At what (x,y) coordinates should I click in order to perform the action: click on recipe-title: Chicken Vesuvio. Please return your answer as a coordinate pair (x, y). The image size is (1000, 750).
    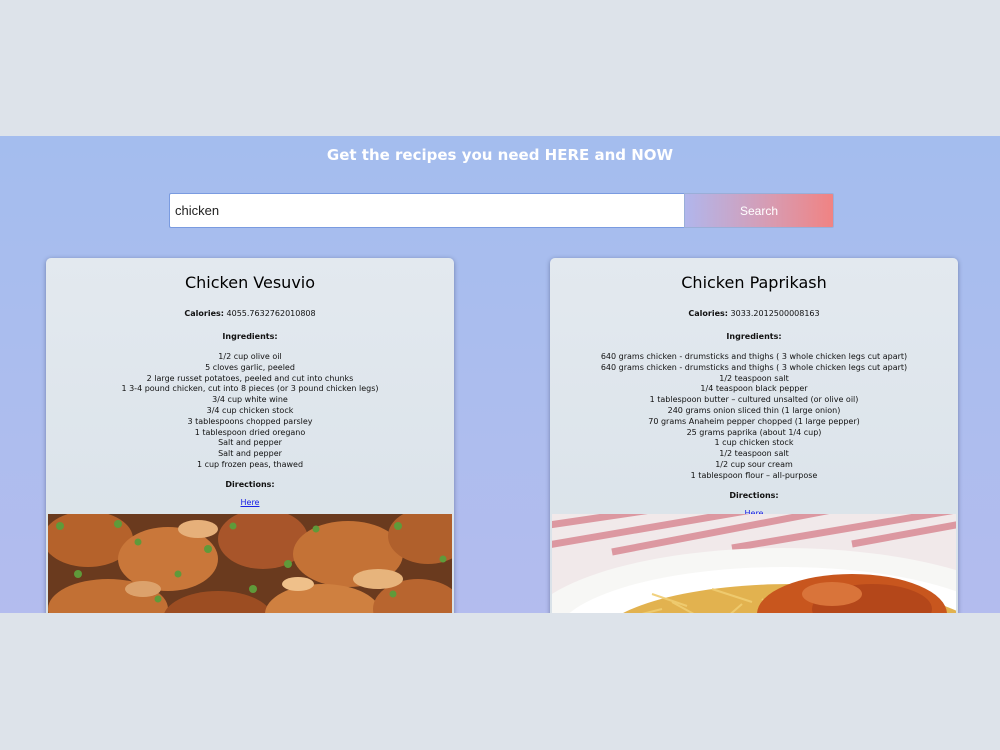
    Looking at the image, I should click on (250, 282).